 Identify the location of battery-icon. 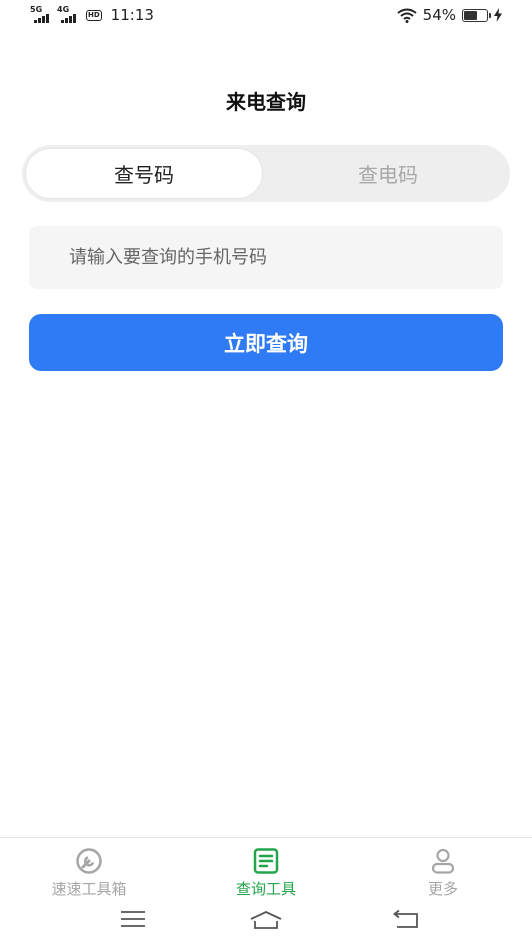
(476, 15).